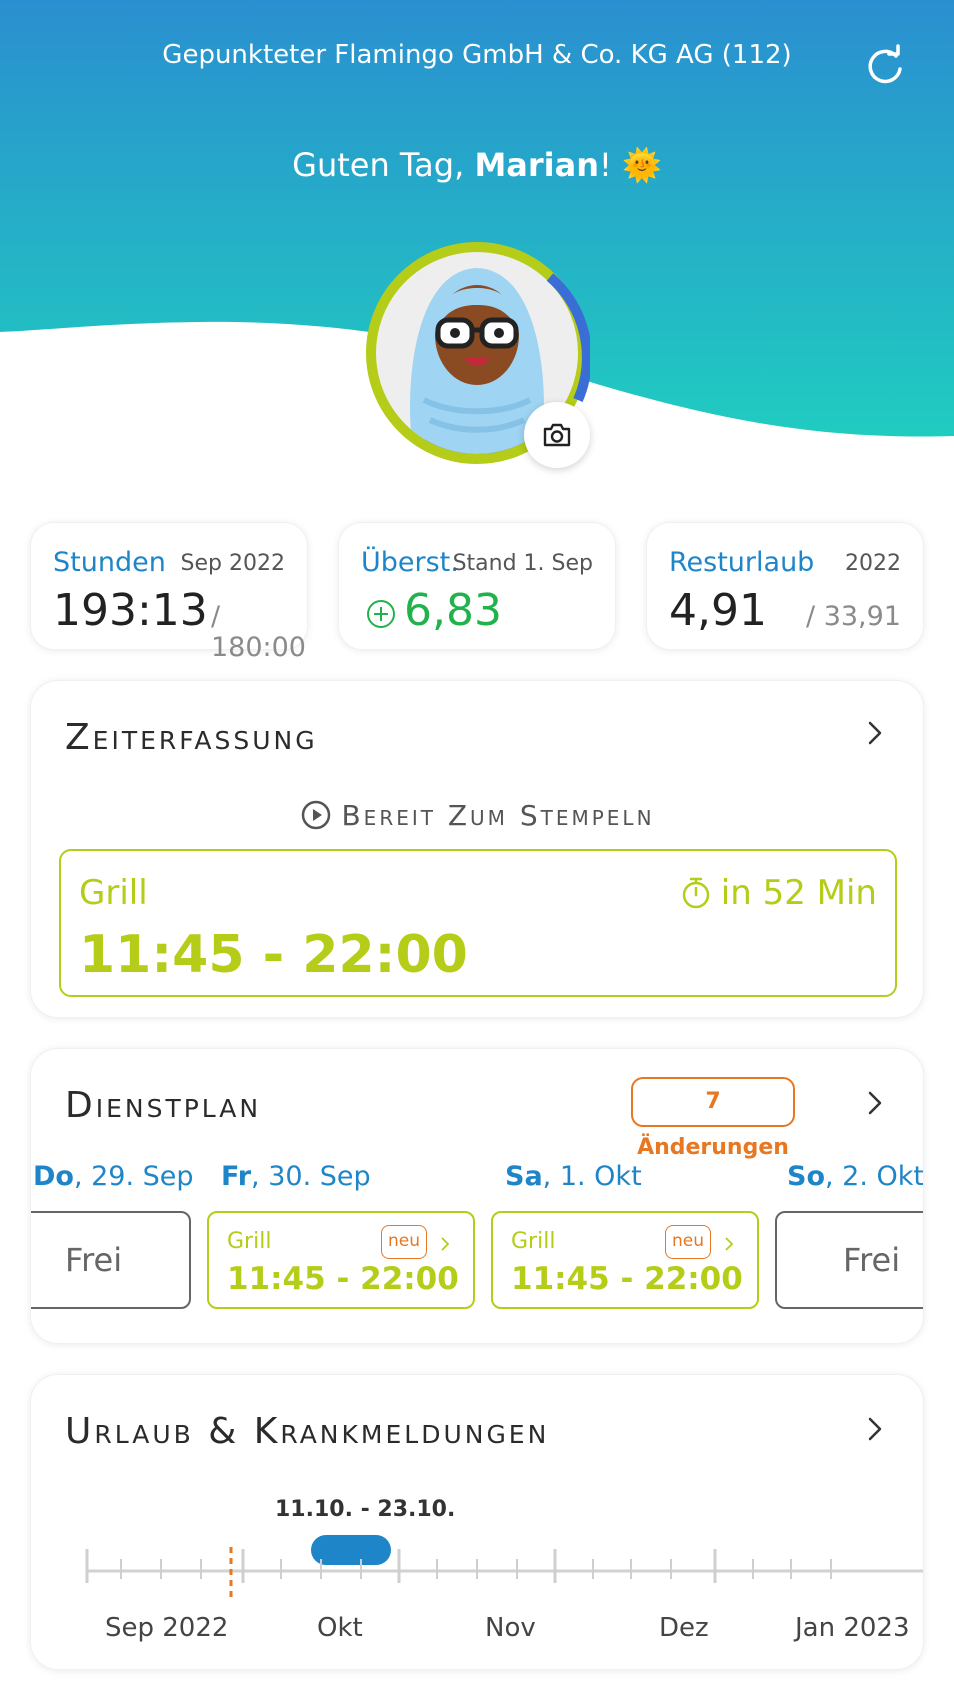 Image resolution: width=954 pixels, height=1696 pixels. What do you see at coordinates (232, 563) in the screenshot?
I see `stat-period: Sep 2022` at bounding box center [232, 563].